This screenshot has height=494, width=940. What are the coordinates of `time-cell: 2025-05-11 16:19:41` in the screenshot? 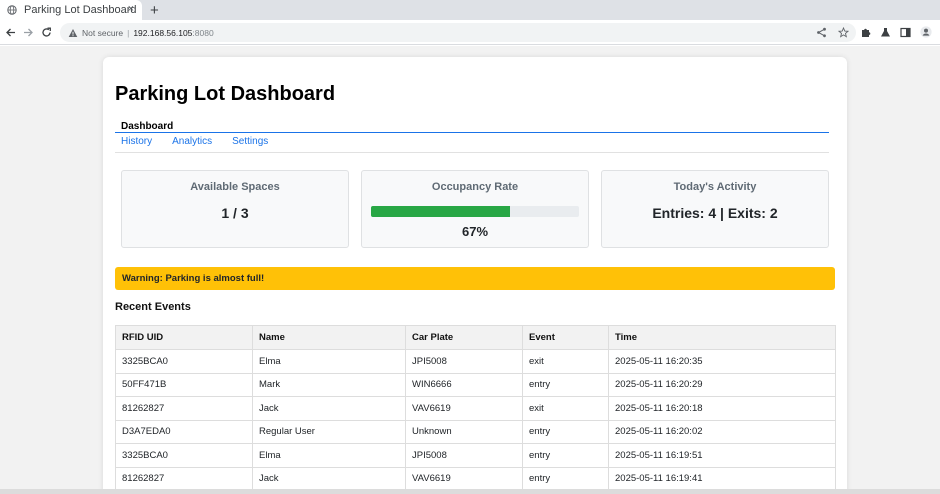 It's located at (722, 478).